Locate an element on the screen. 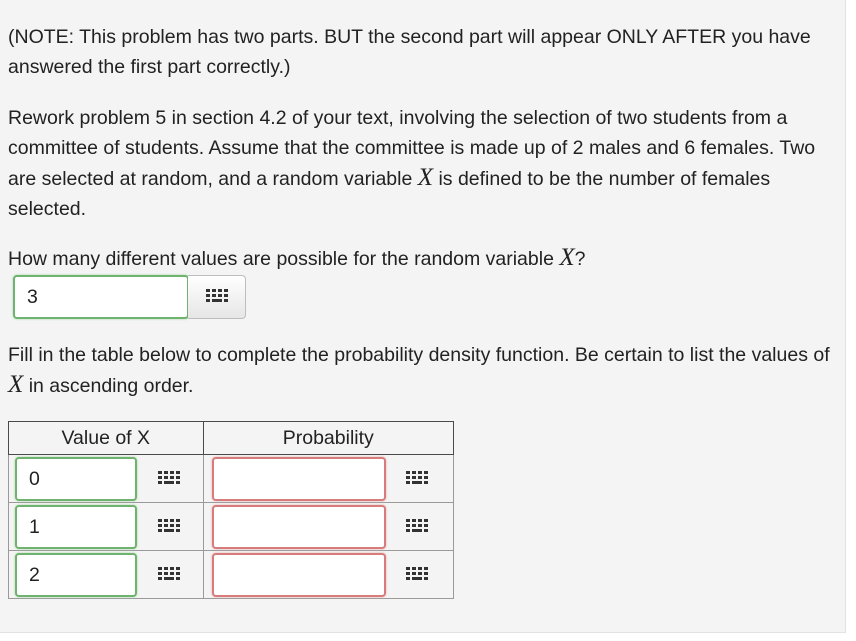  value-text: 1 is located at coordinates (34, 526).